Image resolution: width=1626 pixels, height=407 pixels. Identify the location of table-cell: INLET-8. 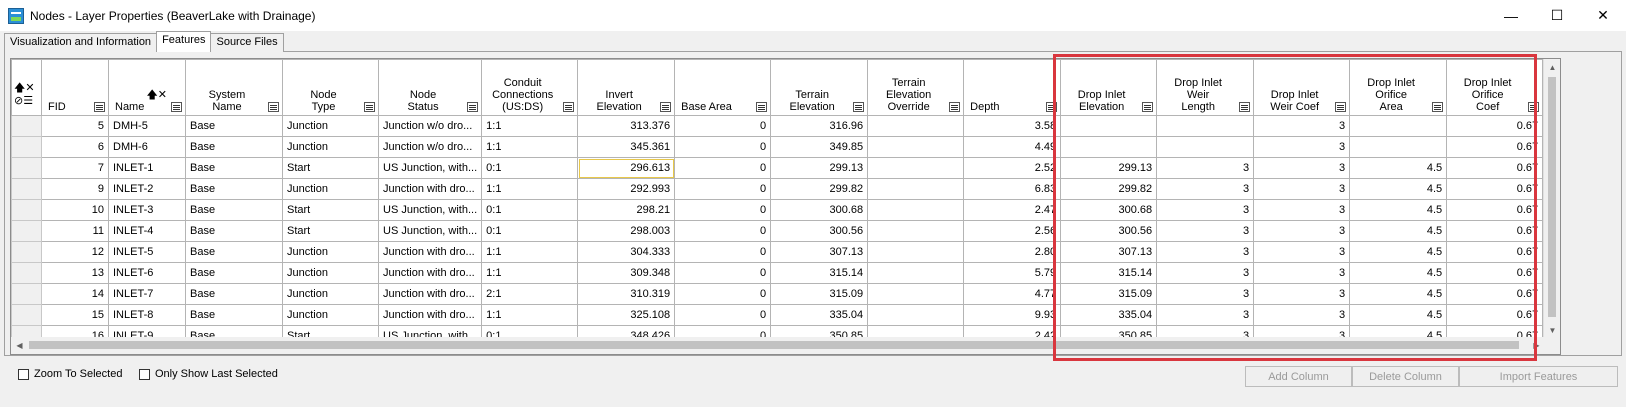
(147, 315).